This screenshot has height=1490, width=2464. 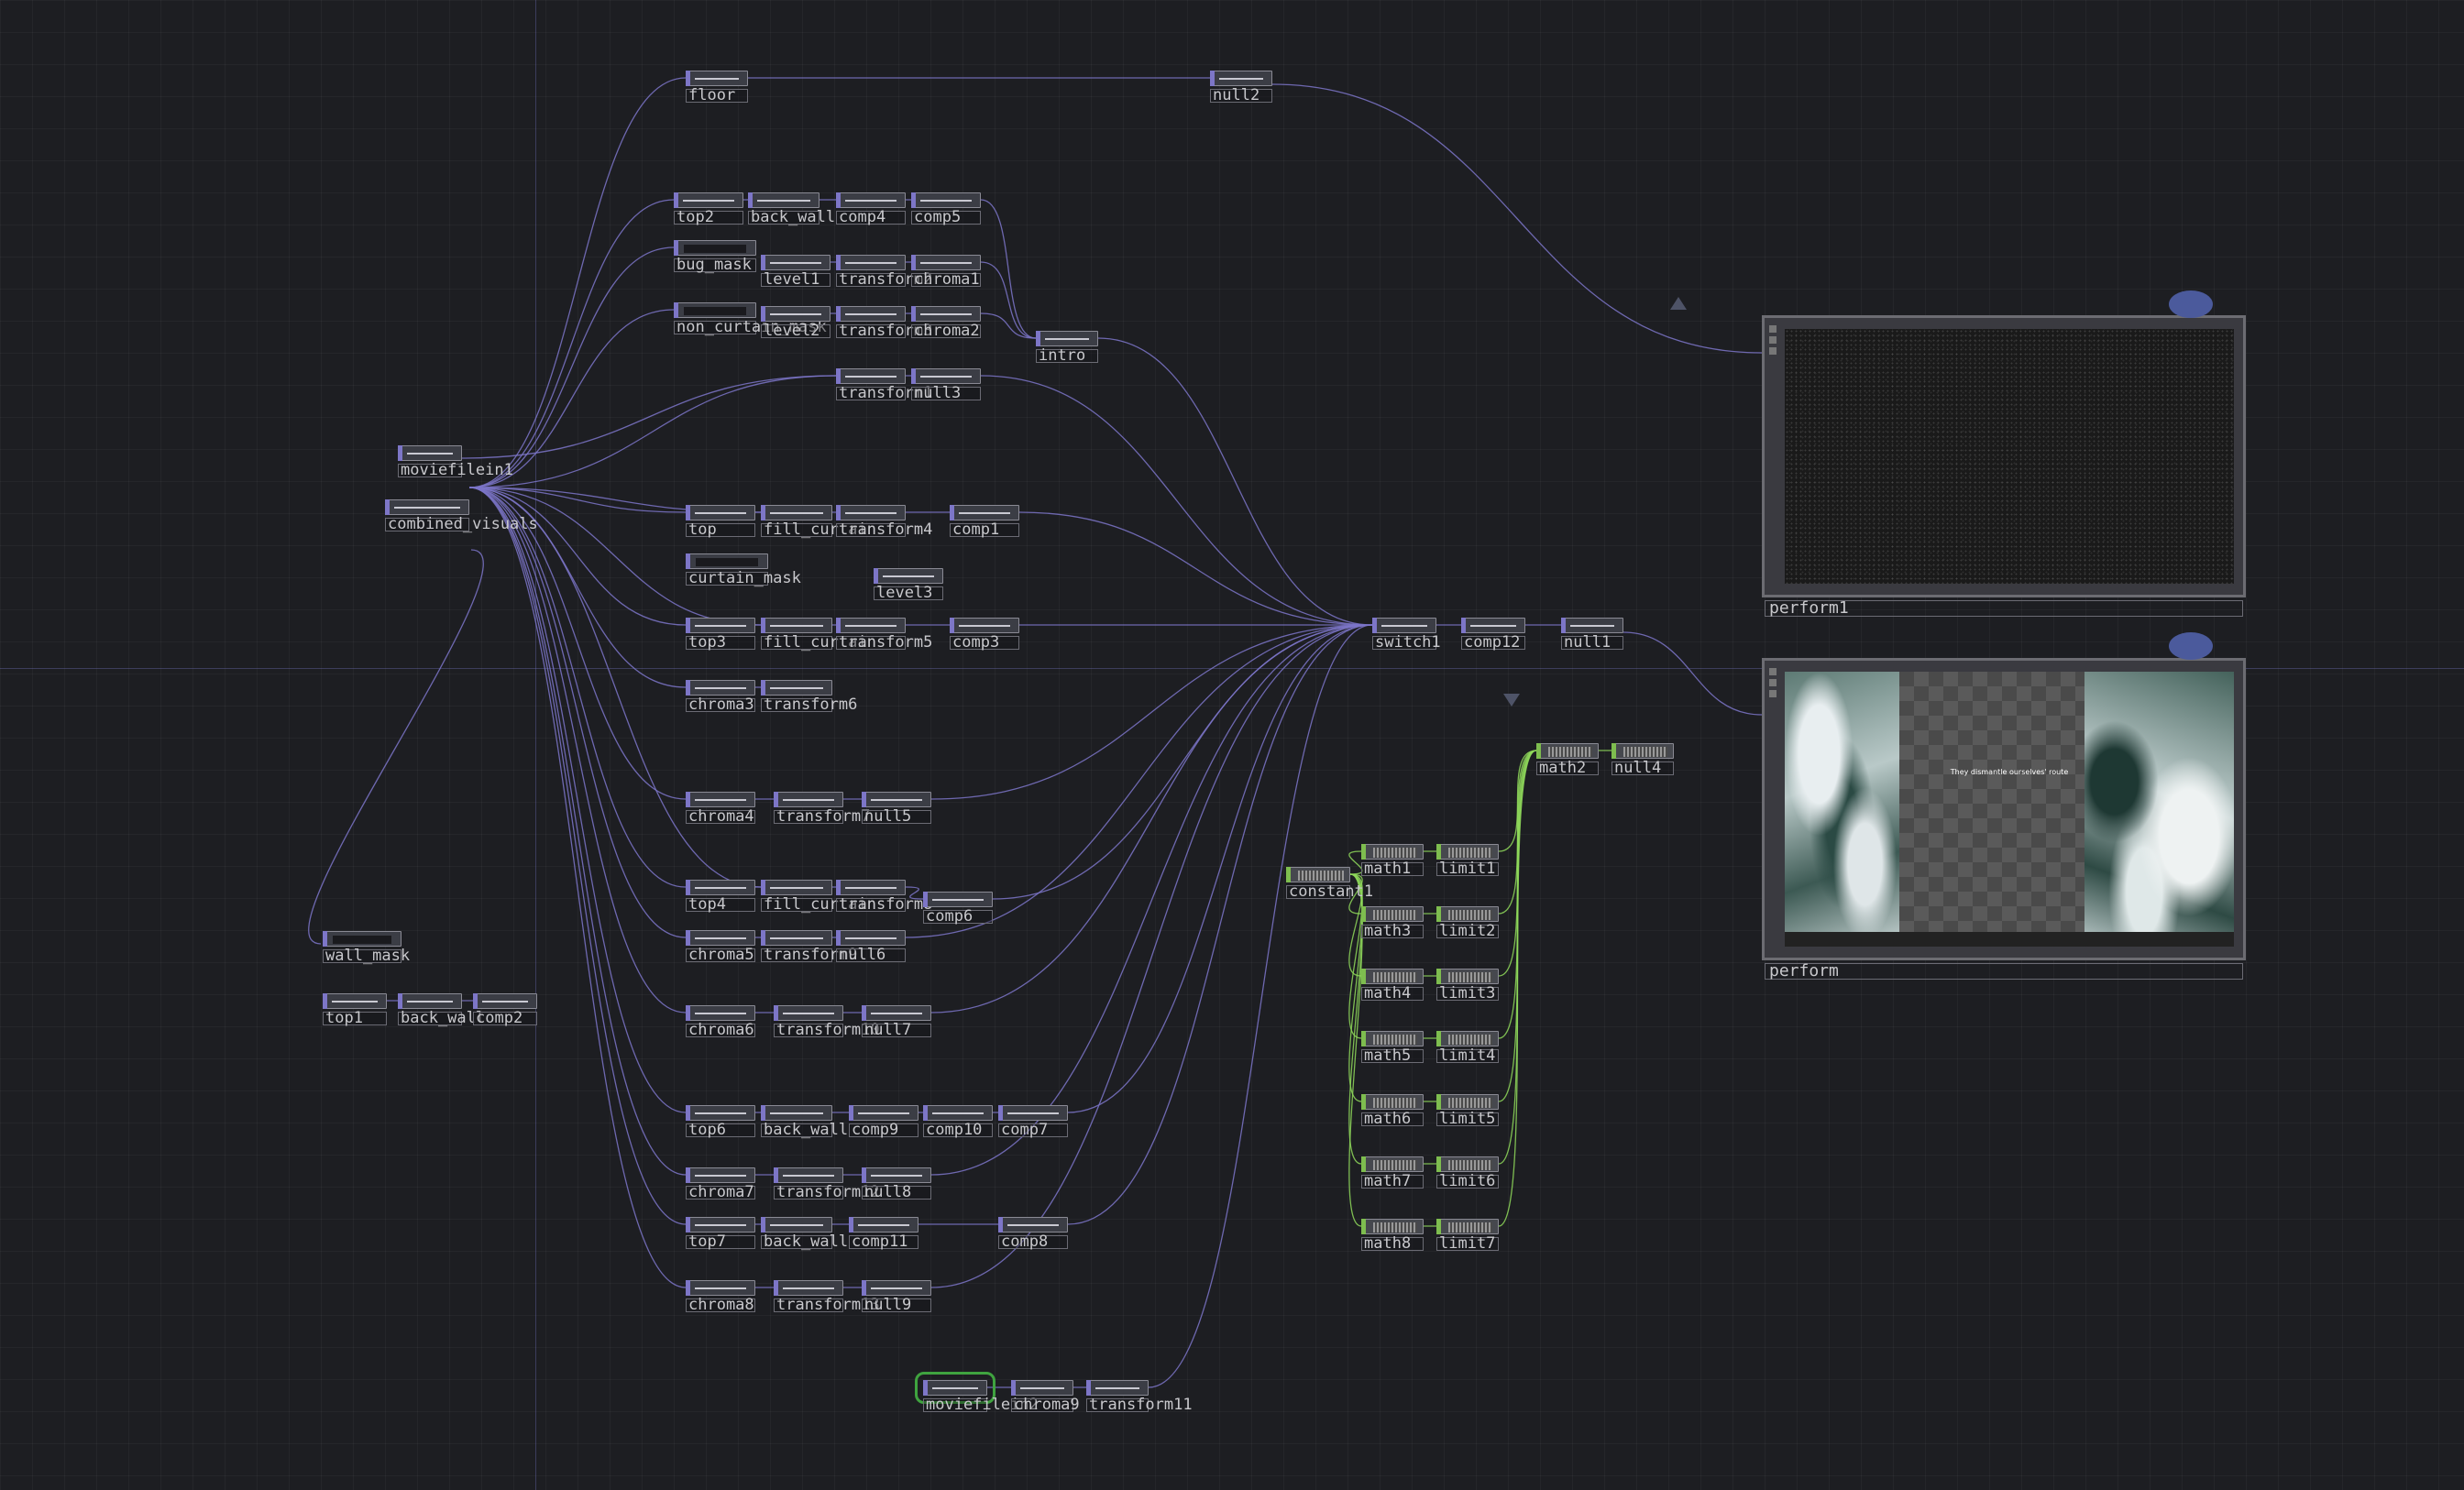 What do you see at coordinates (1643, 759) in the screenshot?
I see `node-null4: null4` at bounding box center [1643, 759].